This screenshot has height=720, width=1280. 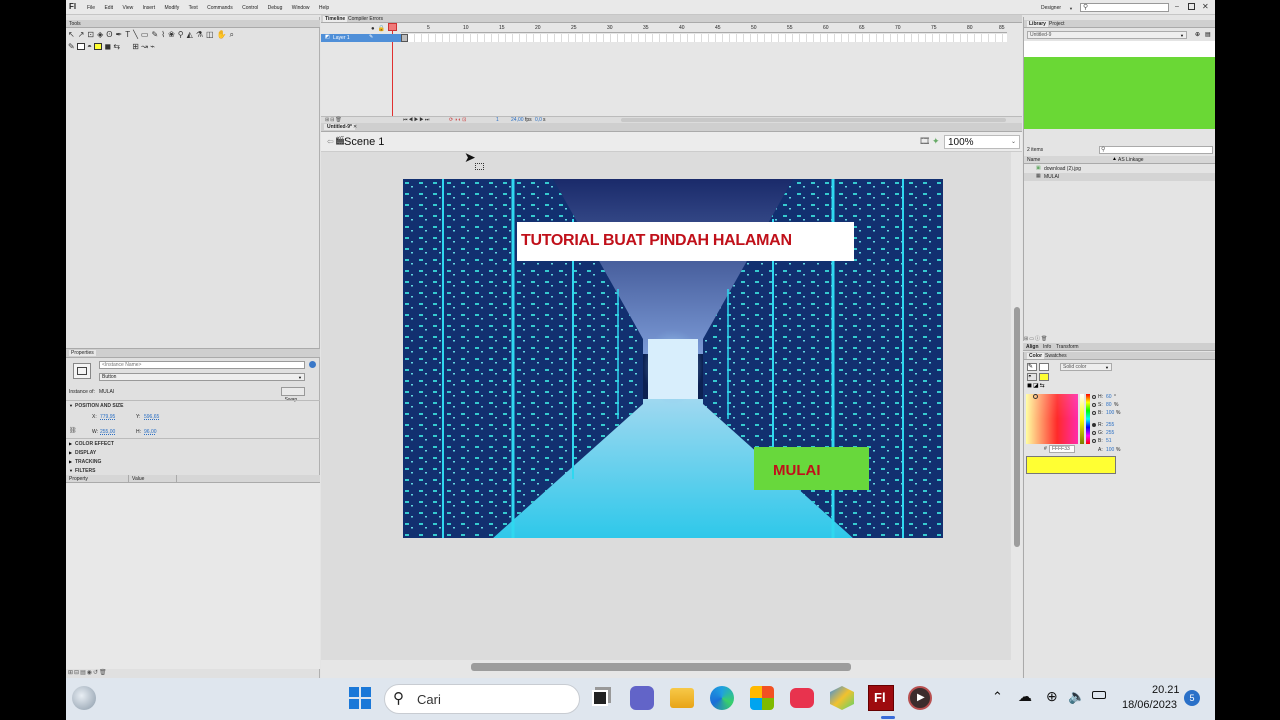 I want to click on taskbar-search-input: ⚲ Cari, so click(x=482, y=699).